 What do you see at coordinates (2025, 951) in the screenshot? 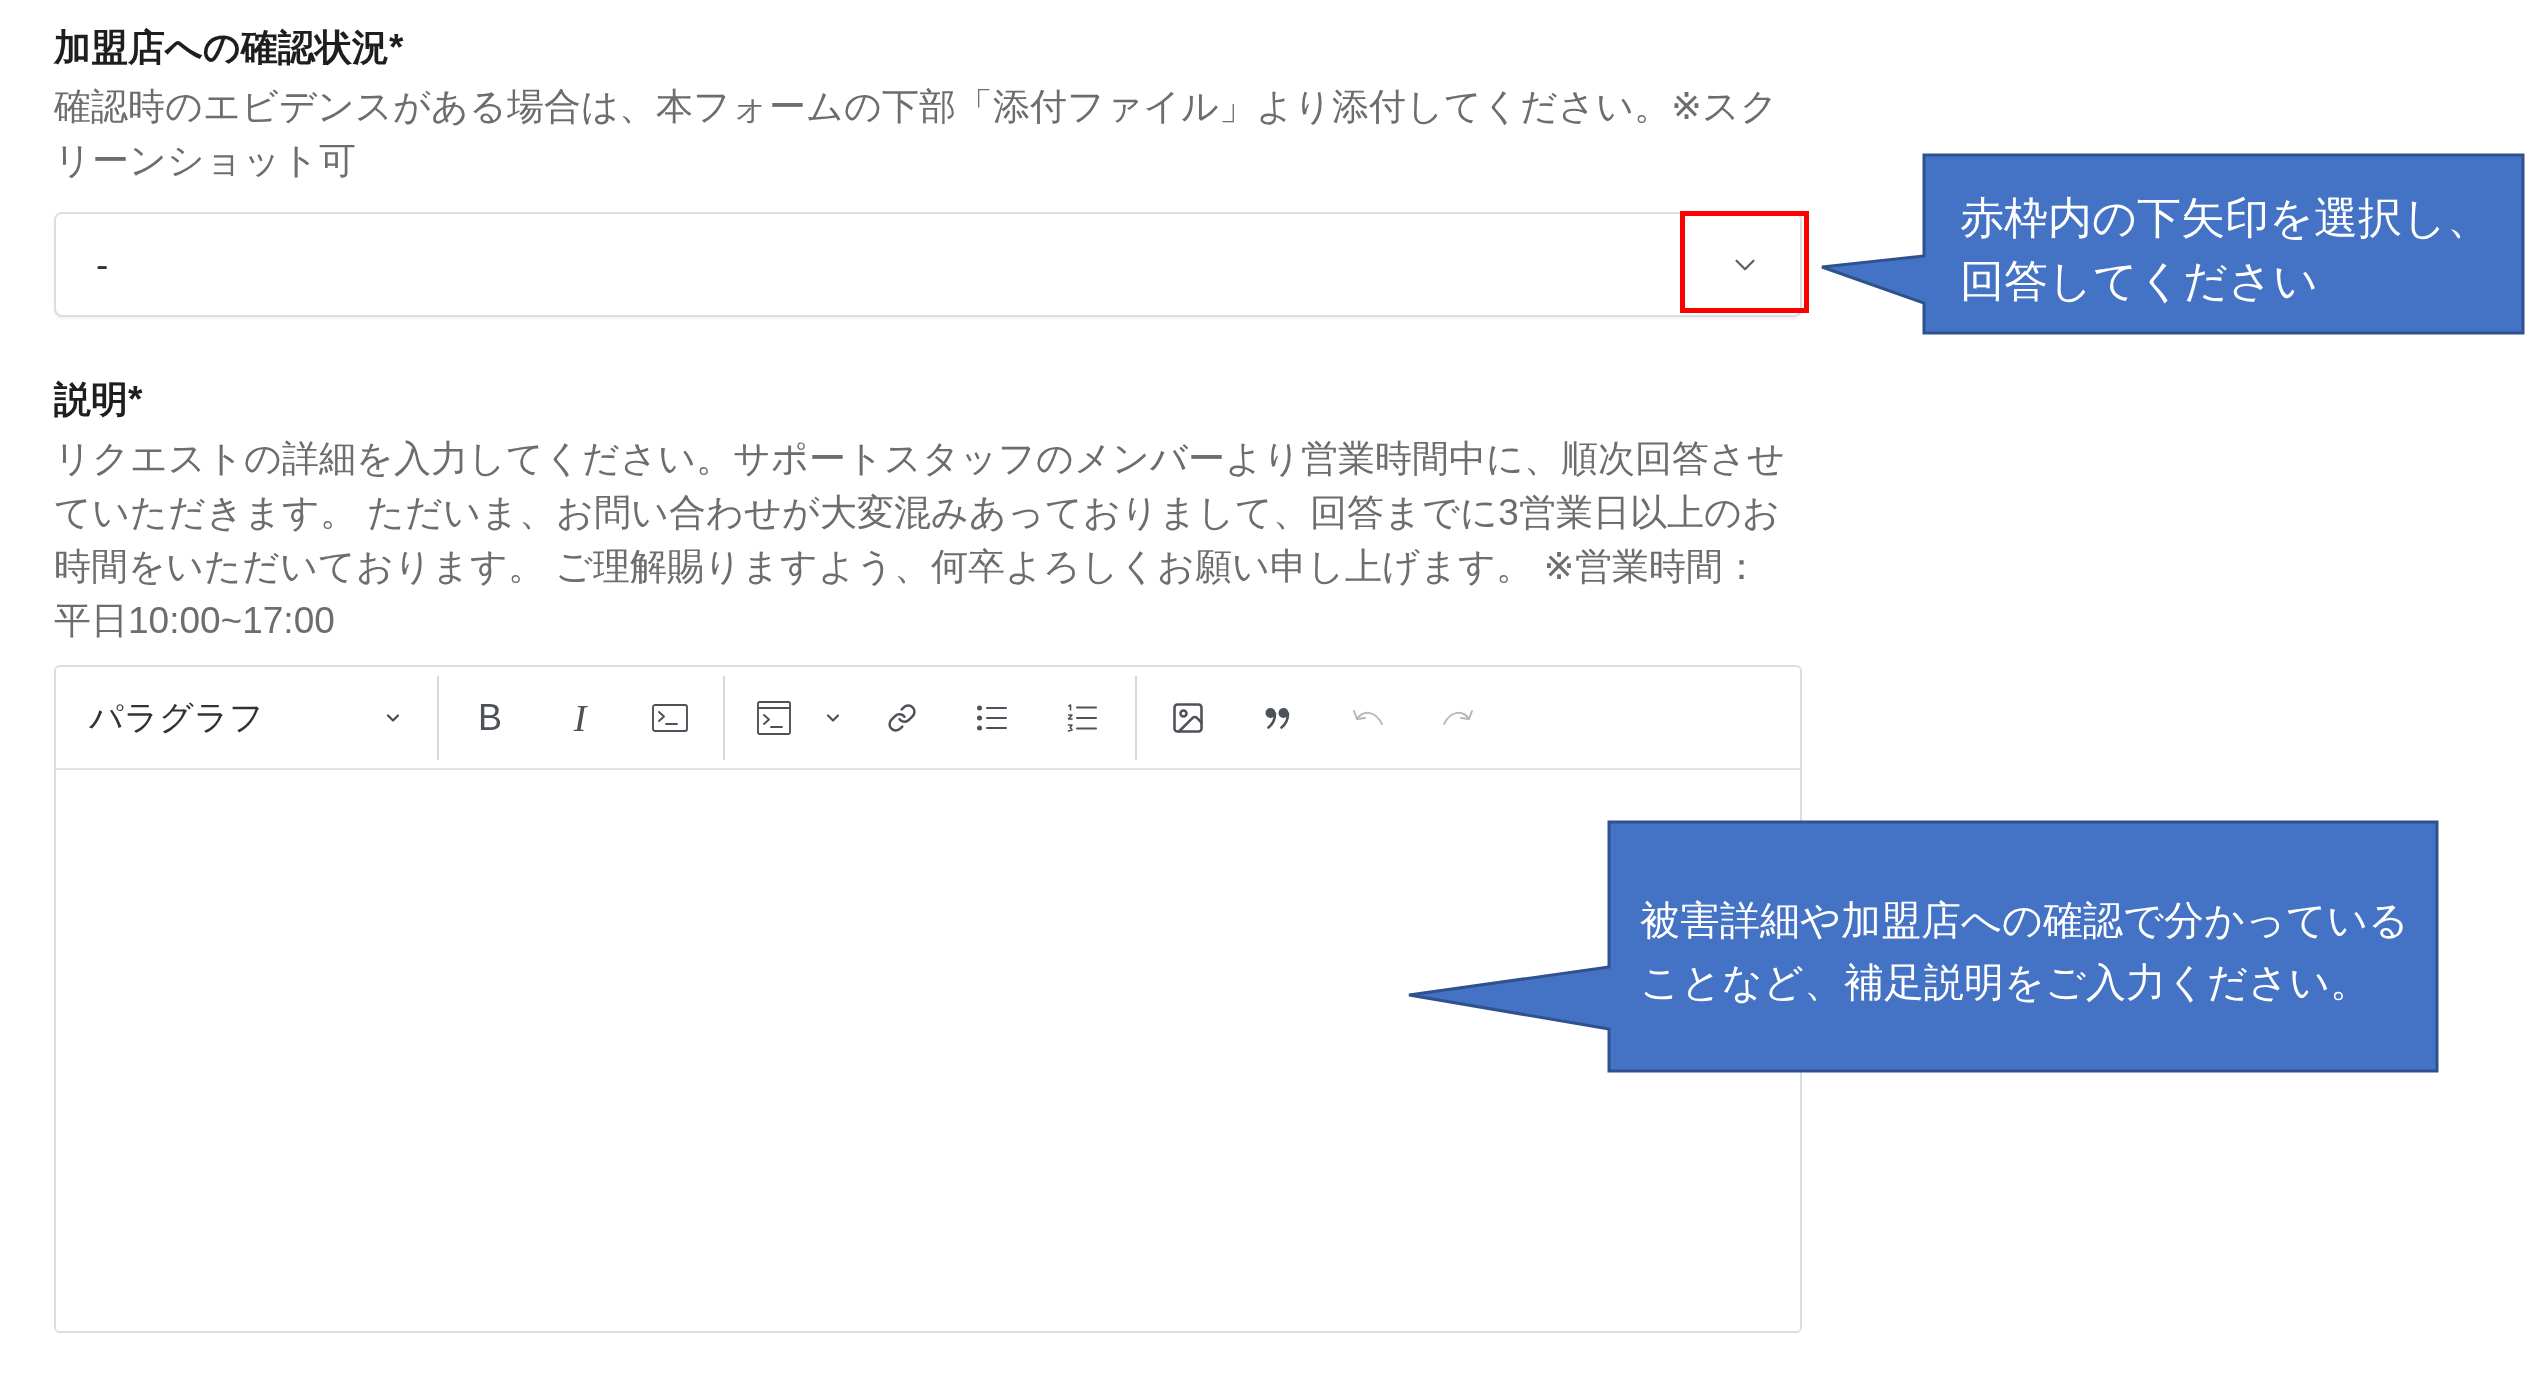
I see `callout-text: 被害詳細や加盟店への確認で分かっていることなど、補足説明をご入力ください。` at bounding box center [2025, 951].